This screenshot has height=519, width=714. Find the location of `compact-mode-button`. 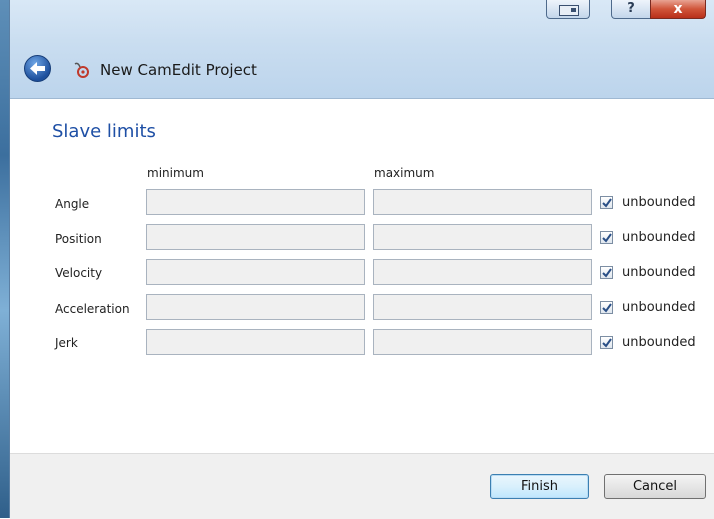

compact-mode-button is located at coordinates (568, 9).